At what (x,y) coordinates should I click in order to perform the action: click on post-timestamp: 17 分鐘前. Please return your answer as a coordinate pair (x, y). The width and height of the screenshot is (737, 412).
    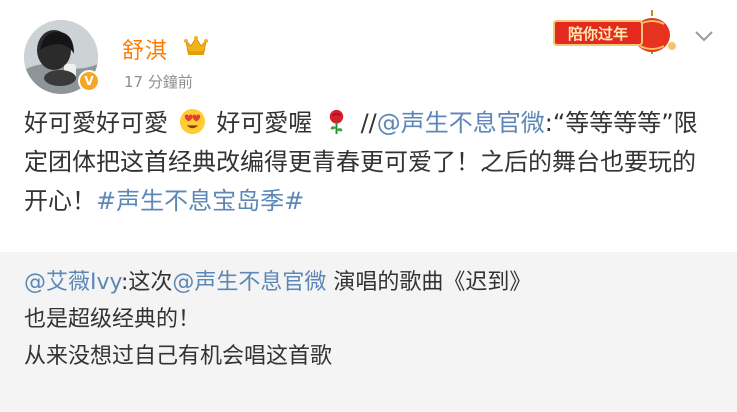
    Looking at the image, I should click on (158, 82).